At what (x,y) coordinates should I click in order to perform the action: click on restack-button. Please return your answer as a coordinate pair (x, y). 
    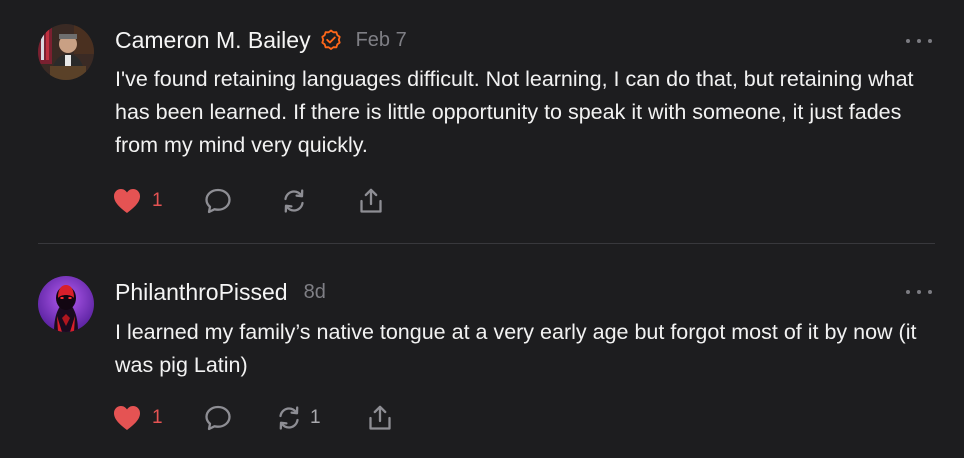
    Looking at the image, I should click on (294, 201).